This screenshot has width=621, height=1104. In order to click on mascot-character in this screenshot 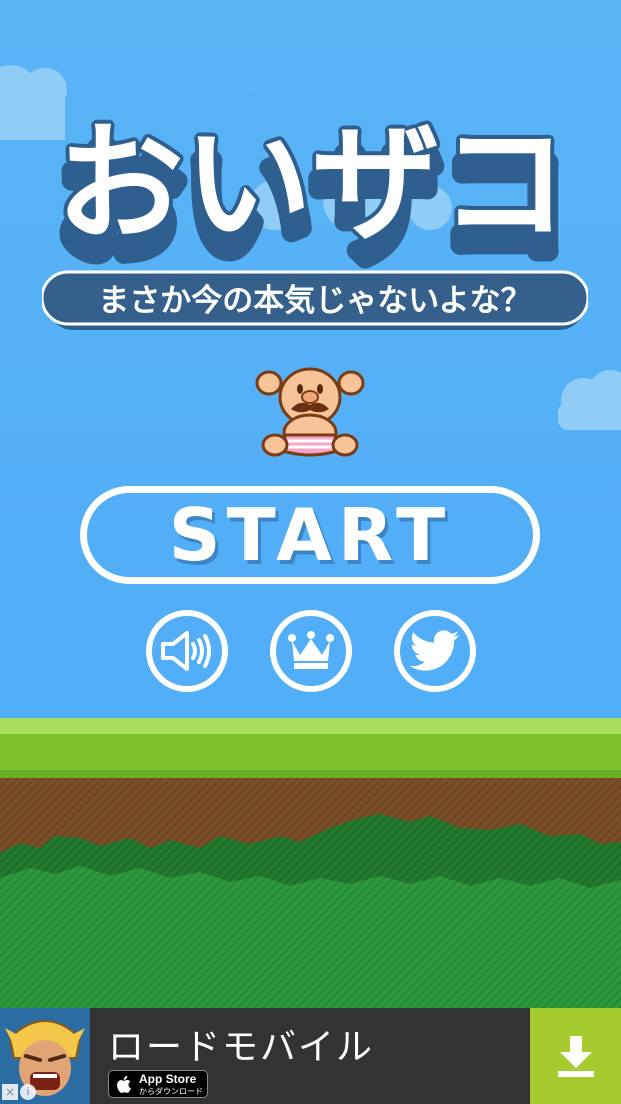, I will do `click(310, 412)`.